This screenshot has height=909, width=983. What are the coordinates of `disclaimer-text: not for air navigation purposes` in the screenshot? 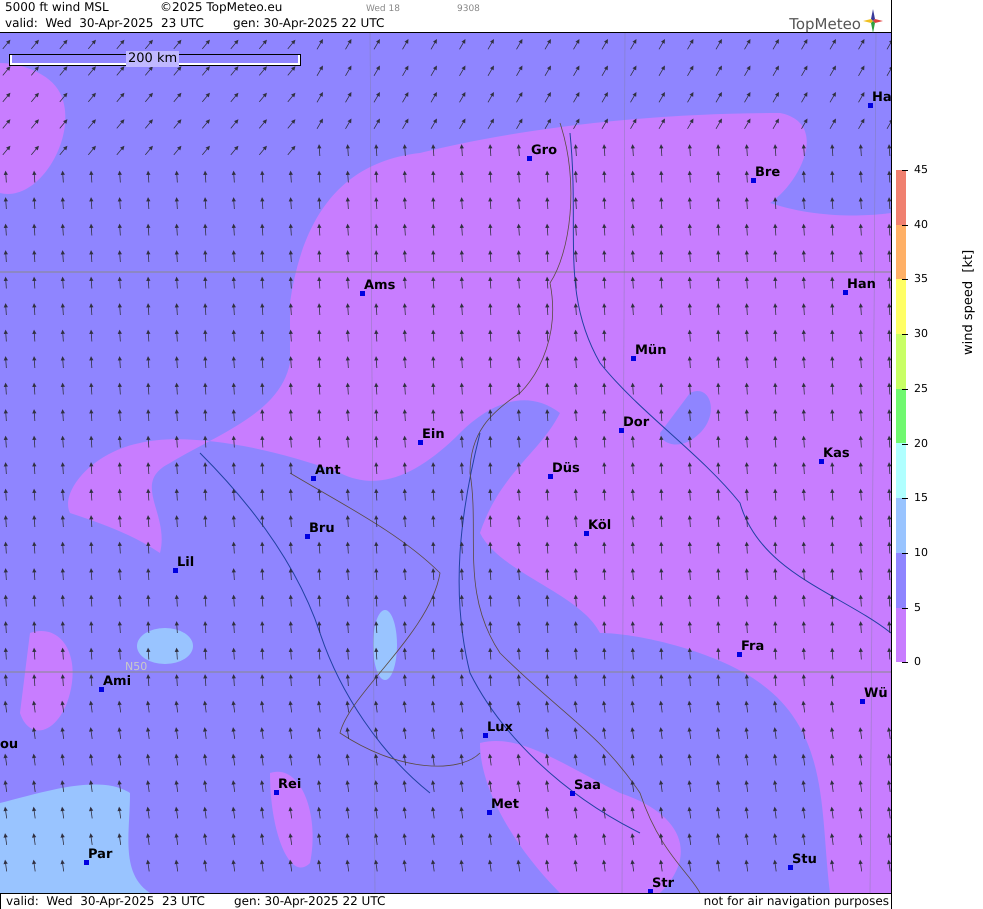 It's located at (796, 901).